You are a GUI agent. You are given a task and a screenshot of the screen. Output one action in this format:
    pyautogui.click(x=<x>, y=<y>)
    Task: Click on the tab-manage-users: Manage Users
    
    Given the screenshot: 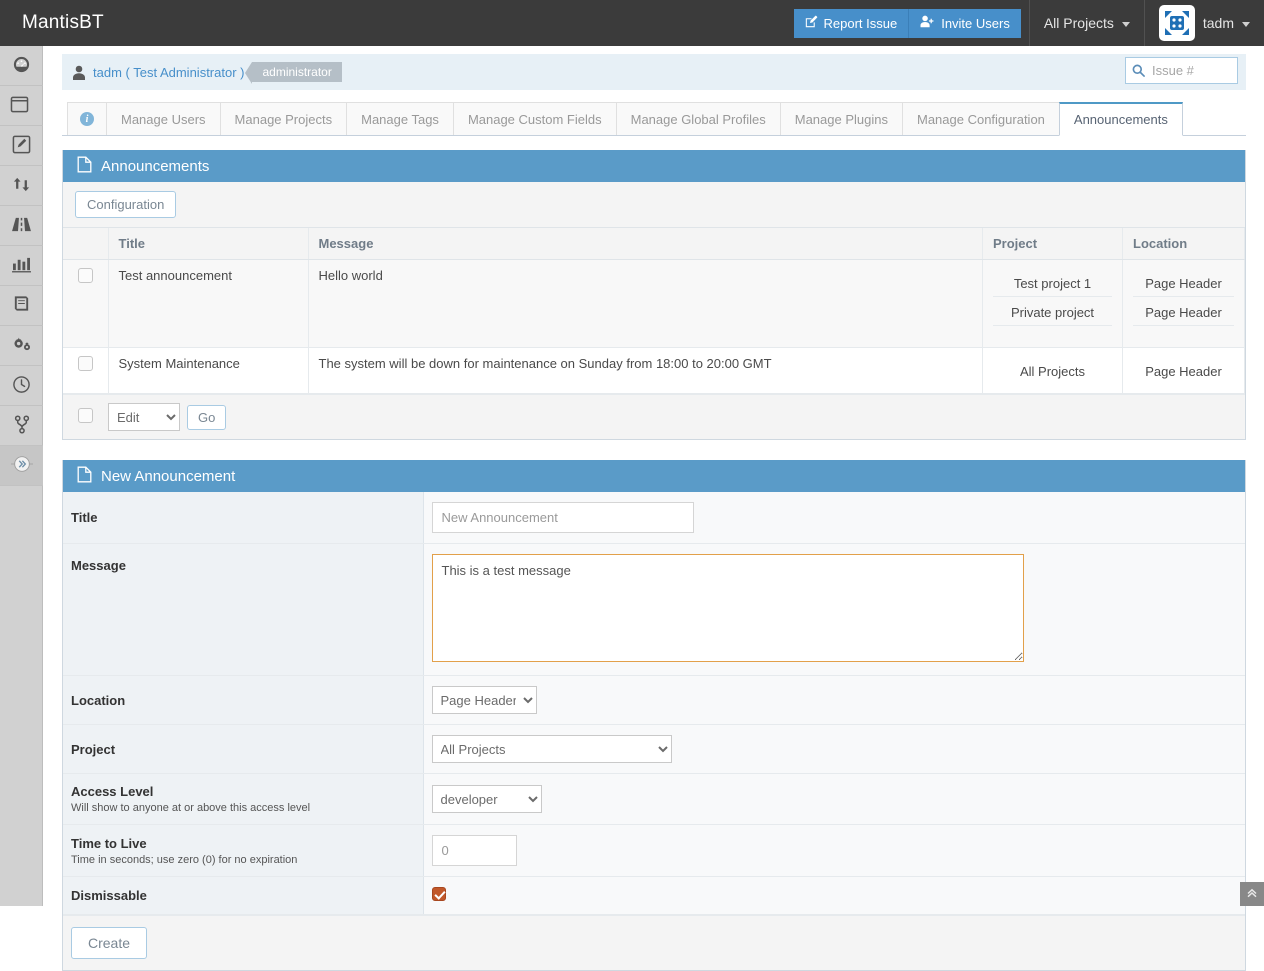 What is the action you would take?
    pyautogui.click(x=163, y=118)
    